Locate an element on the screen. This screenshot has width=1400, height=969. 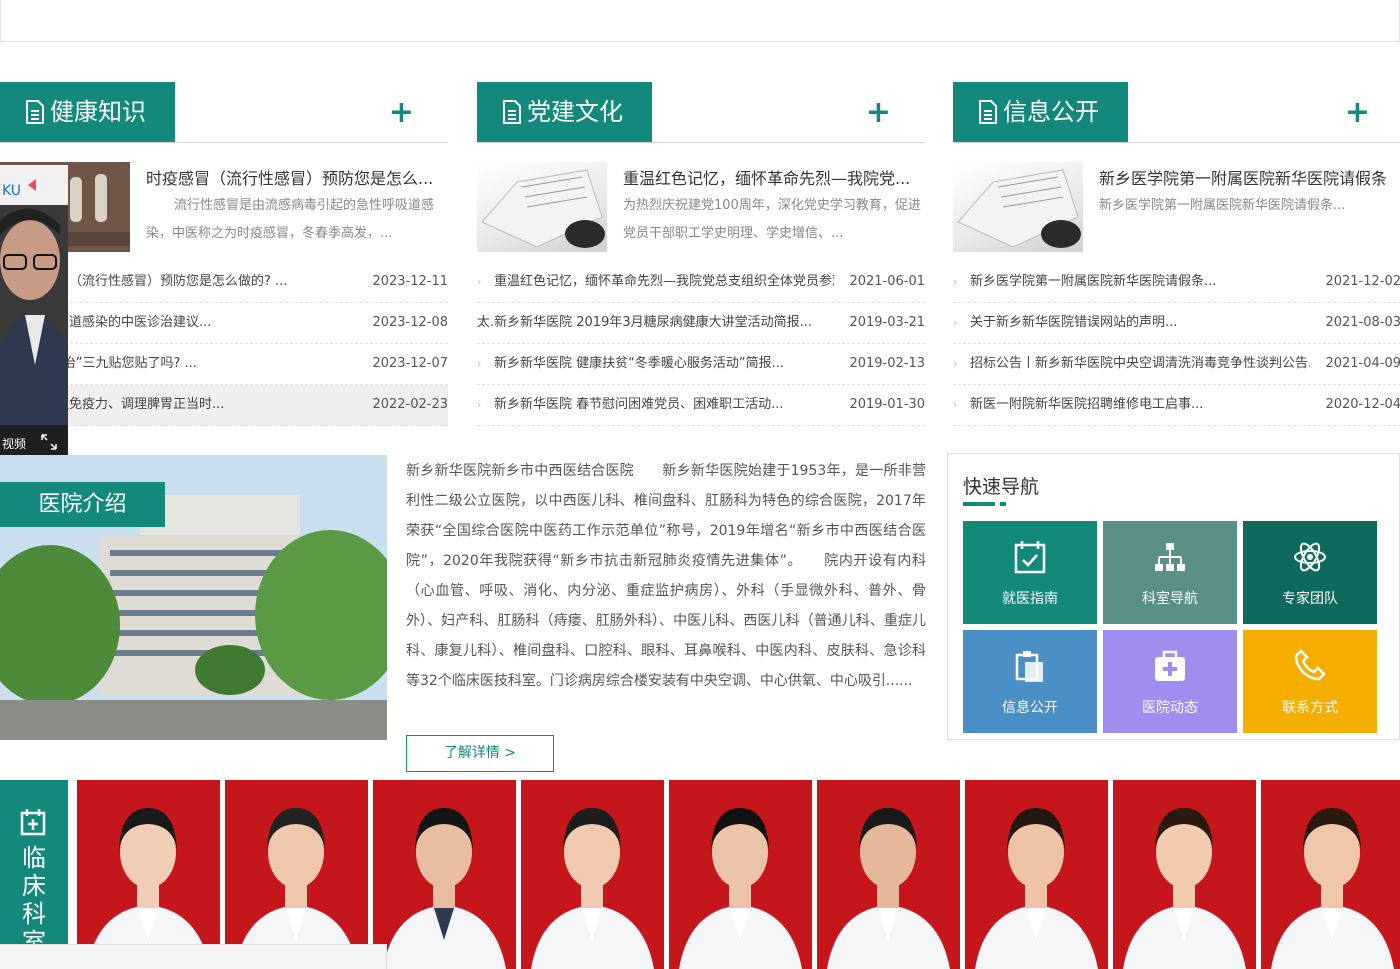
expand-icon is located at coordinates (49, 442).